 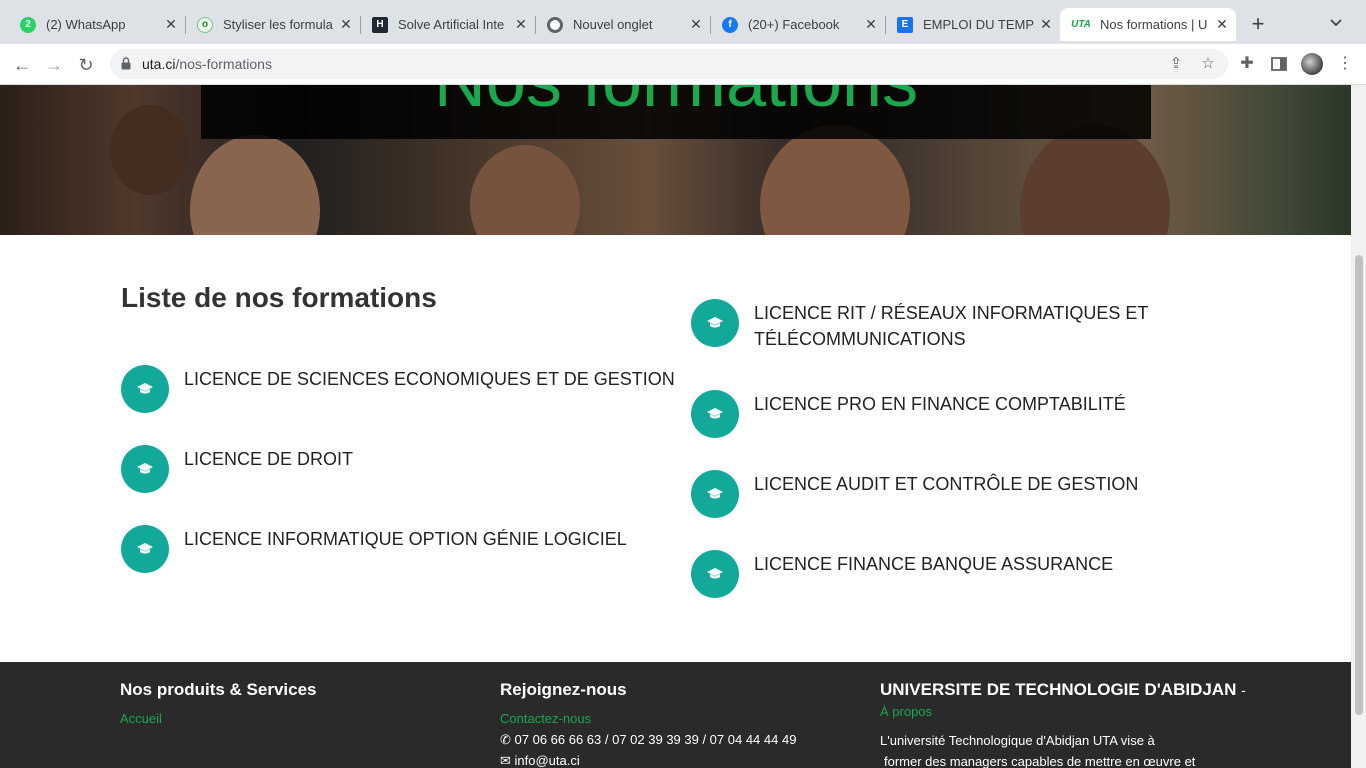 I want to click on footer-products-title: Nos produits & Services, so click(x=218, y=689).